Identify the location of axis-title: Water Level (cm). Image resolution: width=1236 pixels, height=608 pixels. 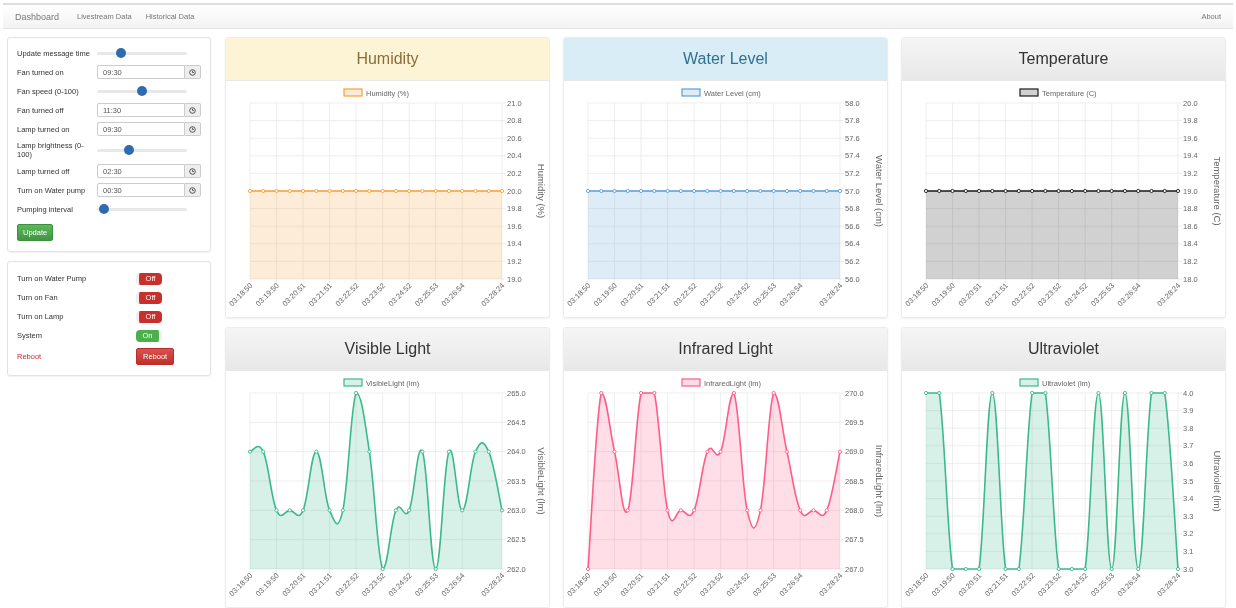
(879, 191).